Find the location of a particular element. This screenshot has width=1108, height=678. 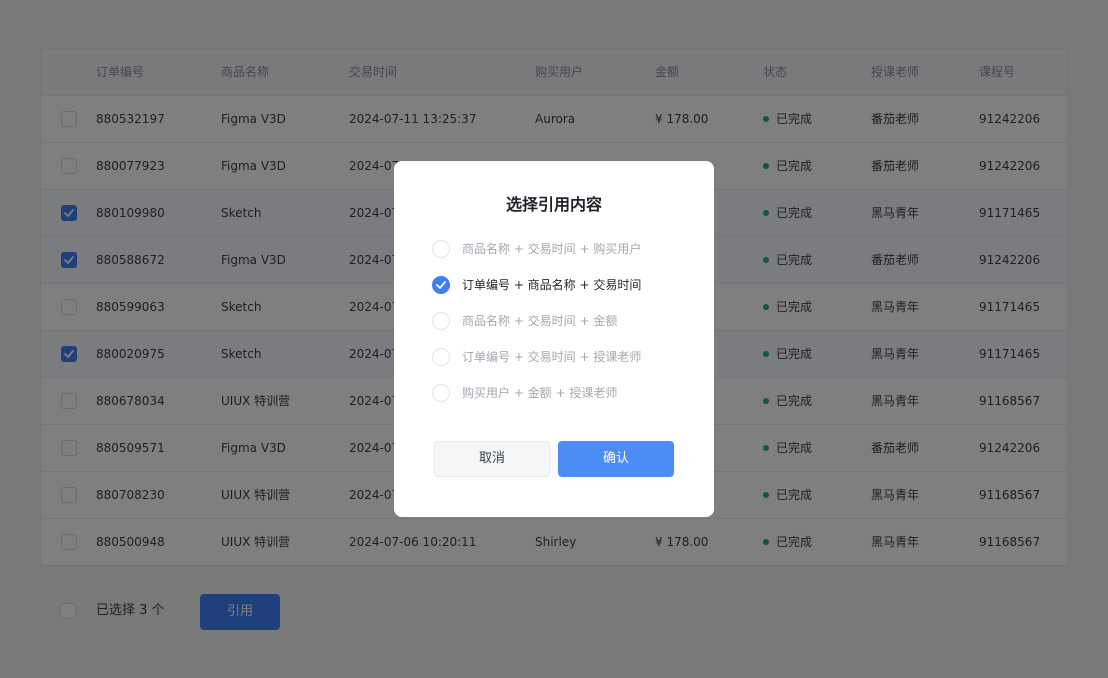

option-label: 购买用户 + 金额 + 授课老师 is located at coordinates (540, 393).